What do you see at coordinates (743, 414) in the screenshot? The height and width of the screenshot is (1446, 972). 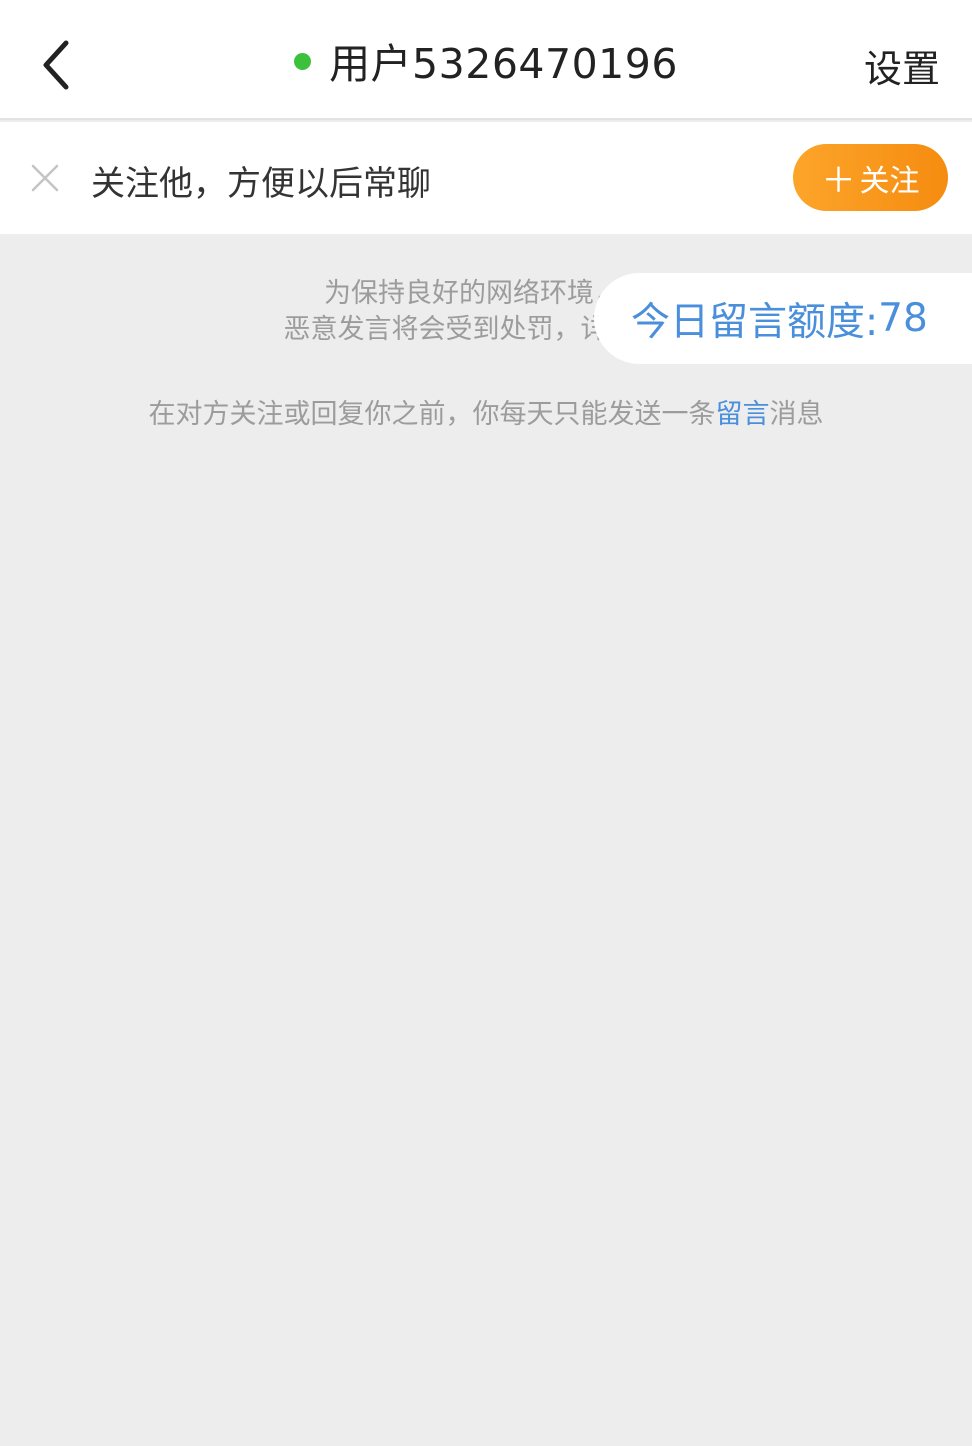 I see `message-link: 留言` at bounding box center [743, 414].